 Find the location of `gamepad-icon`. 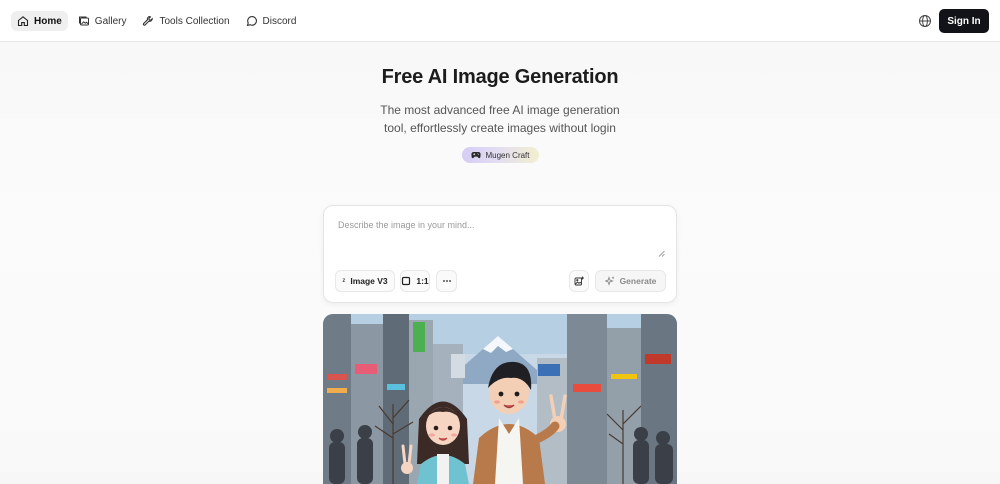

gamepad-icon is located at coordinates (476, 155).